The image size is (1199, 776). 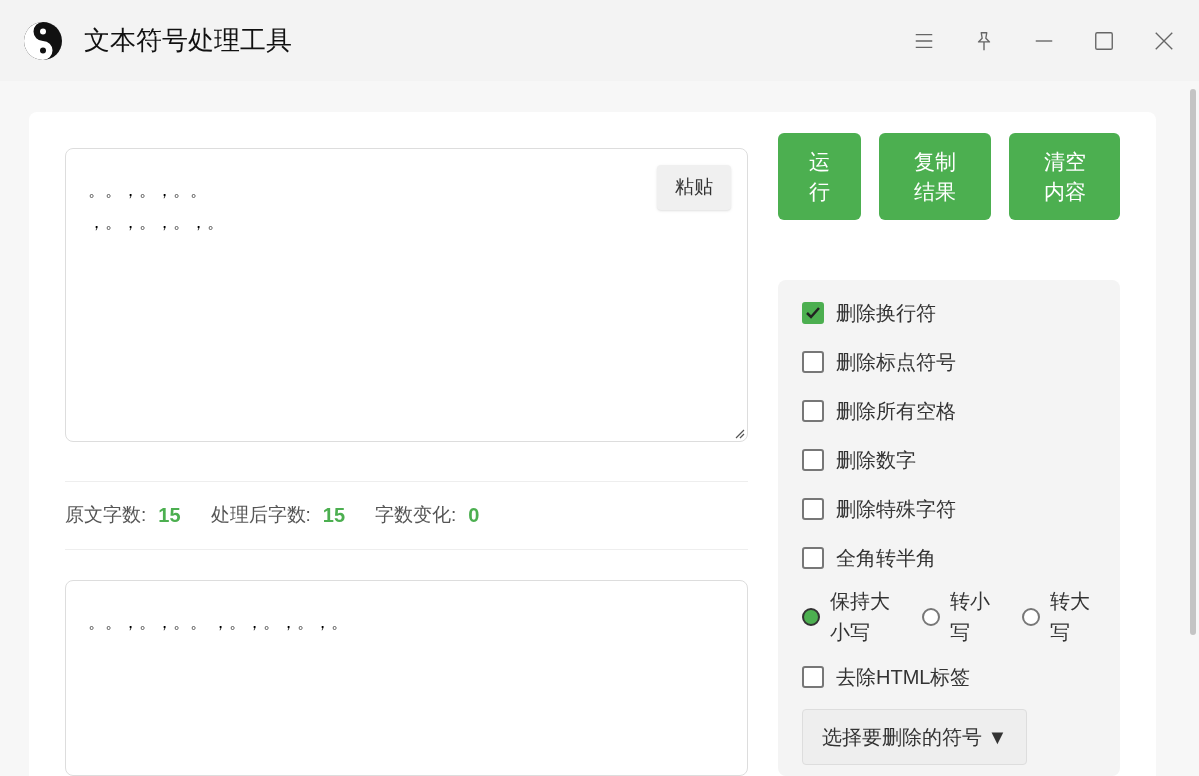 What do you see at coordinates (1193, 362) in the screenshot?
I see `scrollbar` at bounding box center [1193, 362].